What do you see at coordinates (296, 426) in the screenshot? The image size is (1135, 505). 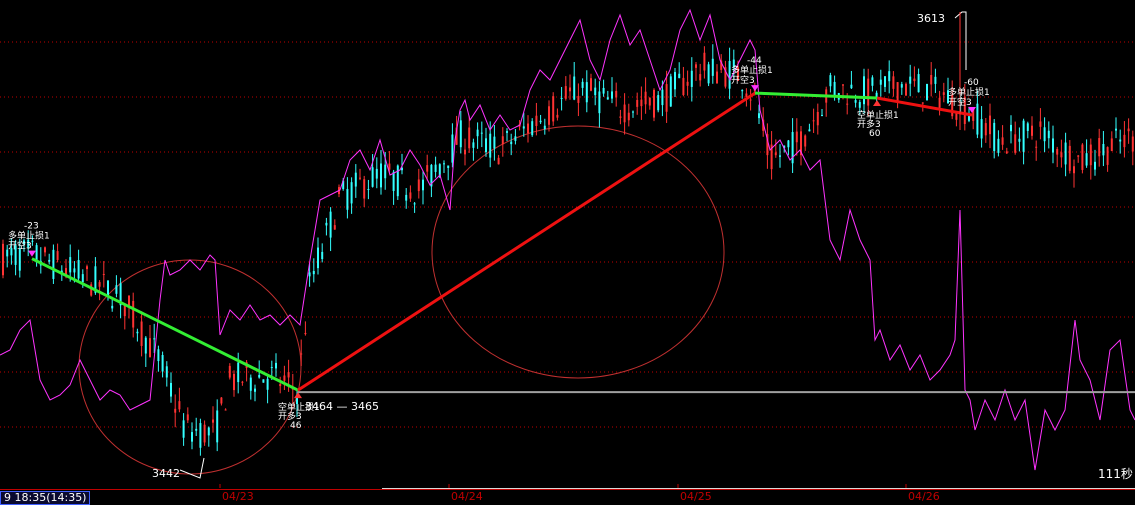 I see `signal-label: 46` at bounding box center [296, 426].